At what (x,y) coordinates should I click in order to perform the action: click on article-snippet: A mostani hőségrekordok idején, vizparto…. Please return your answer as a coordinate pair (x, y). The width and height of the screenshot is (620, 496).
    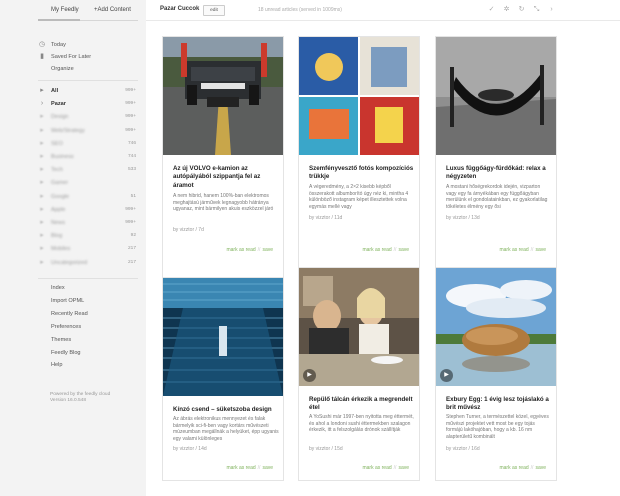
    Looking at the image, I should click on (497, 197).